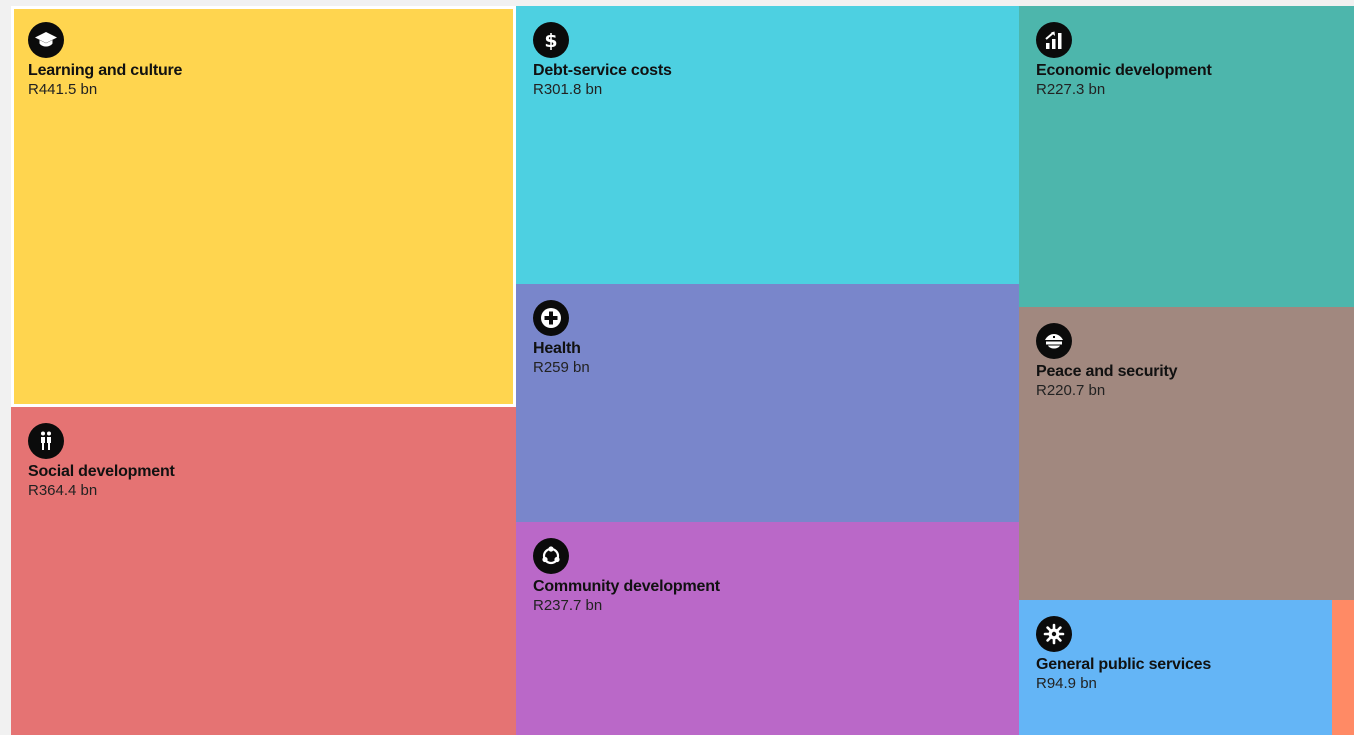 Image resolution: width=1354 pixels, height=735 pixels. I want to click on tile-label: Peace and security, so click(1107, 371).